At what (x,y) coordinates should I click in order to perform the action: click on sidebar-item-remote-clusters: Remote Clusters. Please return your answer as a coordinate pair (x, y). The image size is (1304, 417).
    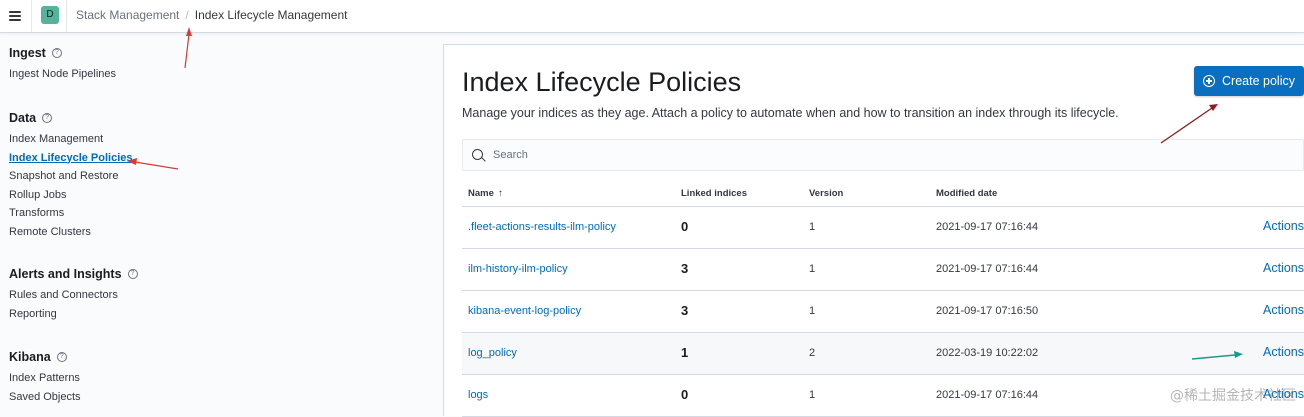
    Looking at the image, I should click on (71, 232).